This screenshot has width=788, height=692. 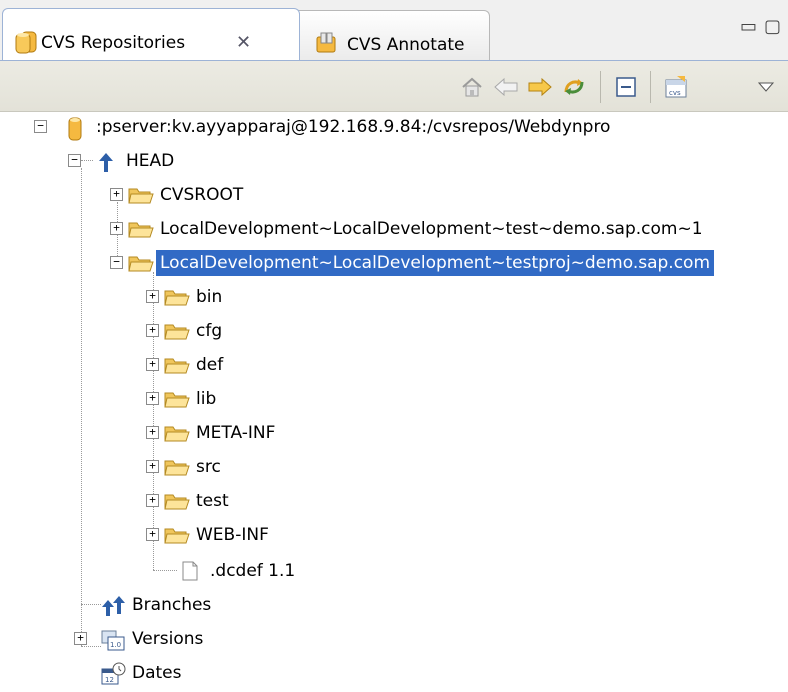 What do you see at coordinates (157, 673) in the screenshot?
I see `tree-item-label: Dates` at bounding box center [157, 673].